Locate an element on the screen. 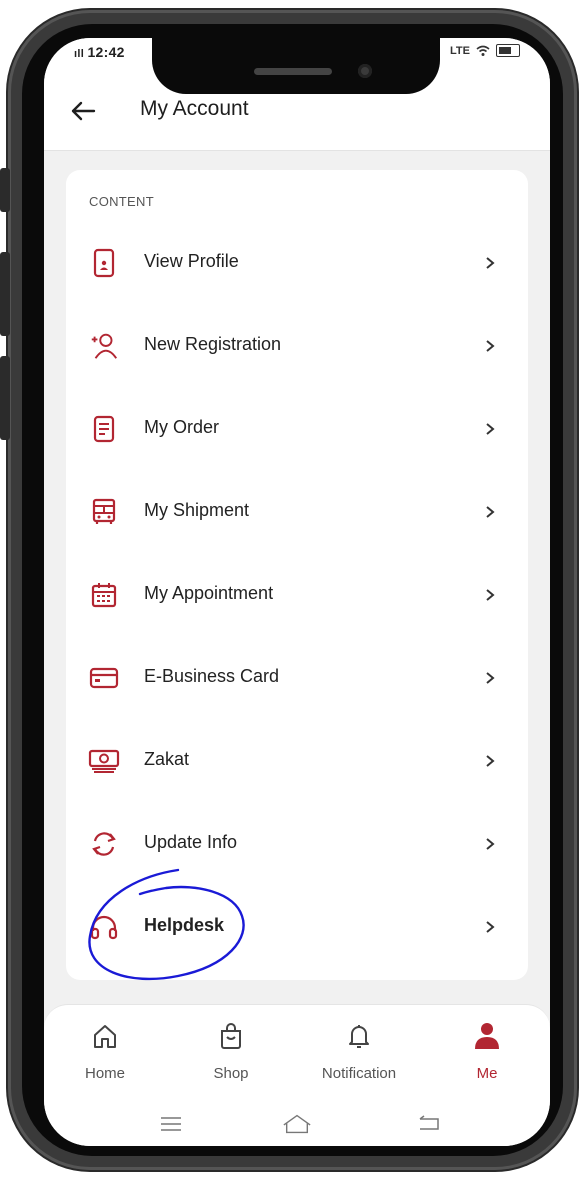  calendar-icon is located at coordinates (104, 595).